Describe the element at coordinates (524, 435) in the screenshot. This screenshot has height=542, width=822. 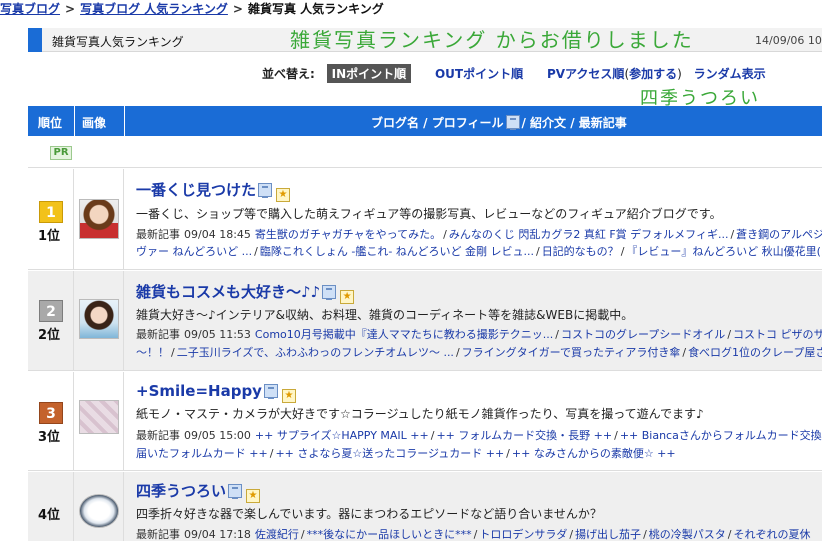
I see `article-link: ++ フォルムカード交換・長野 ++` at that location.